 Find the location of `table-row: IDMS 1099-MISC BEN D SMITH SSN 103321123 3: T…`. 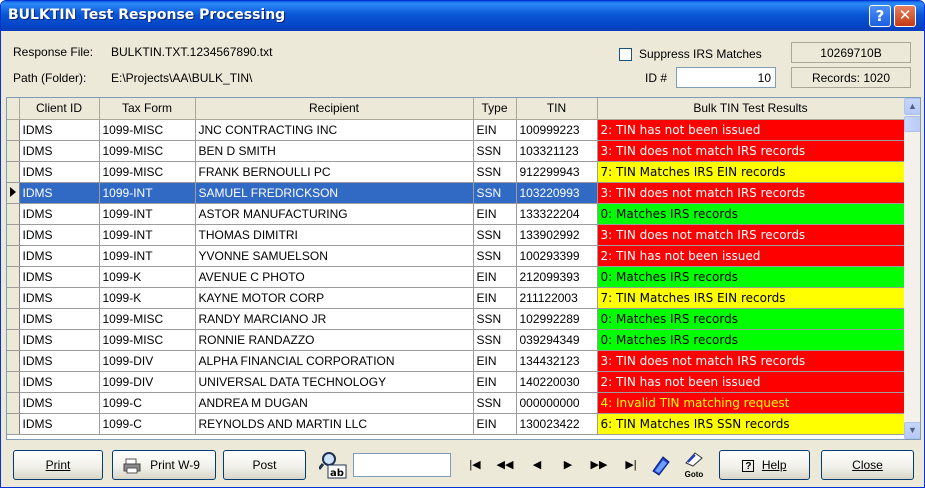

table-row: IDMS 1099-MISC BEN D SMITH SSN 103321123 3: T… is located at coordinates (456, 151).